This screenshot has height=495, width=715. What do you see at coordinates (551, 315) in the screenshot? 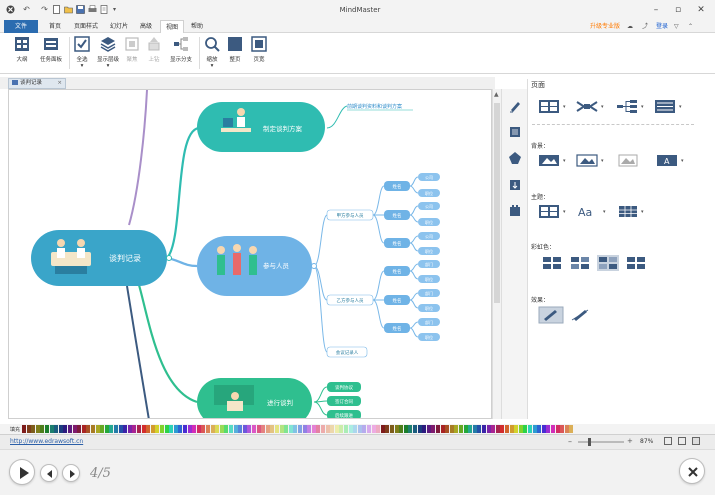
I see `effect-hand-drawn-button` at bounding box center [551, 315].